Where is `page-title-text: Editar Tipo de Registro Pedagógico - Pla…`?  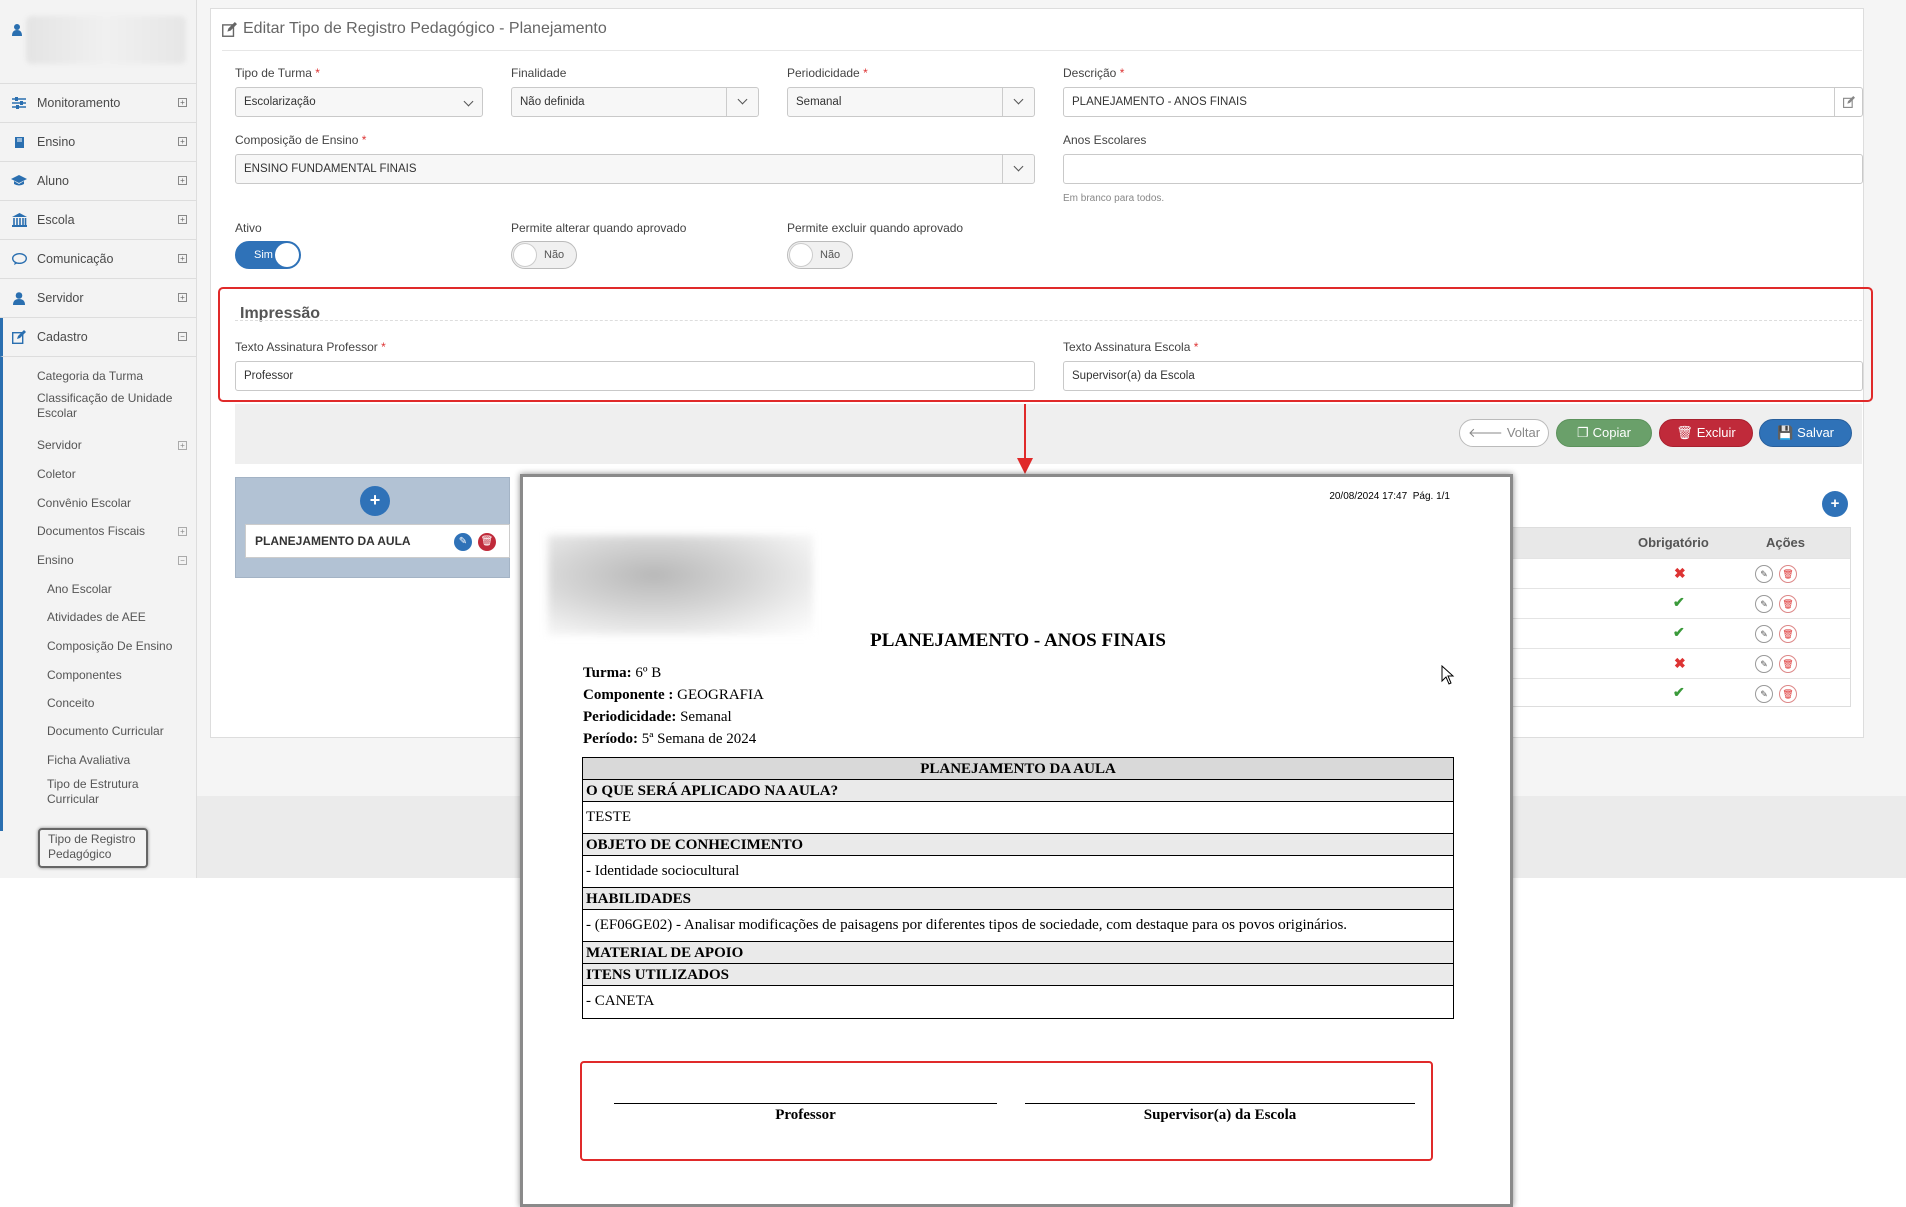
page-title-text: Editar Tipo de Registro Pedagógico - Pla… is located at coordinates (425, 28).